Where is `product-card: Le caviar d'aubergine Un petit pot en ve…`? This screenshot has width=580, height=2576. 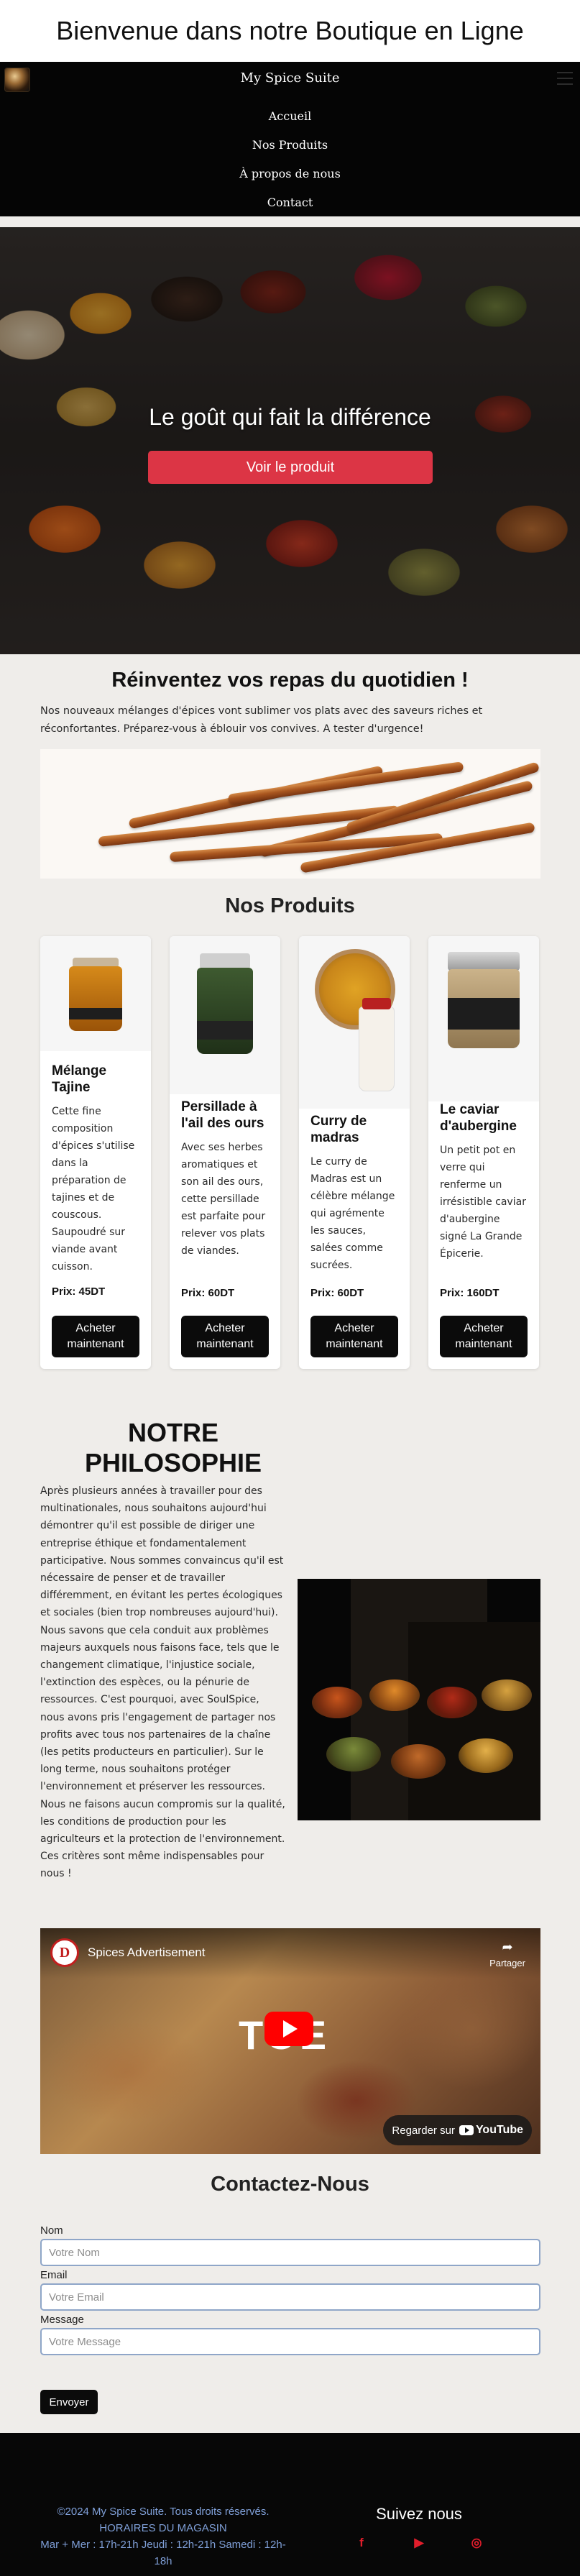
product-card: Le caviar d'aubergine Un petit pot en ve… is located at coordinates (484, 1152).